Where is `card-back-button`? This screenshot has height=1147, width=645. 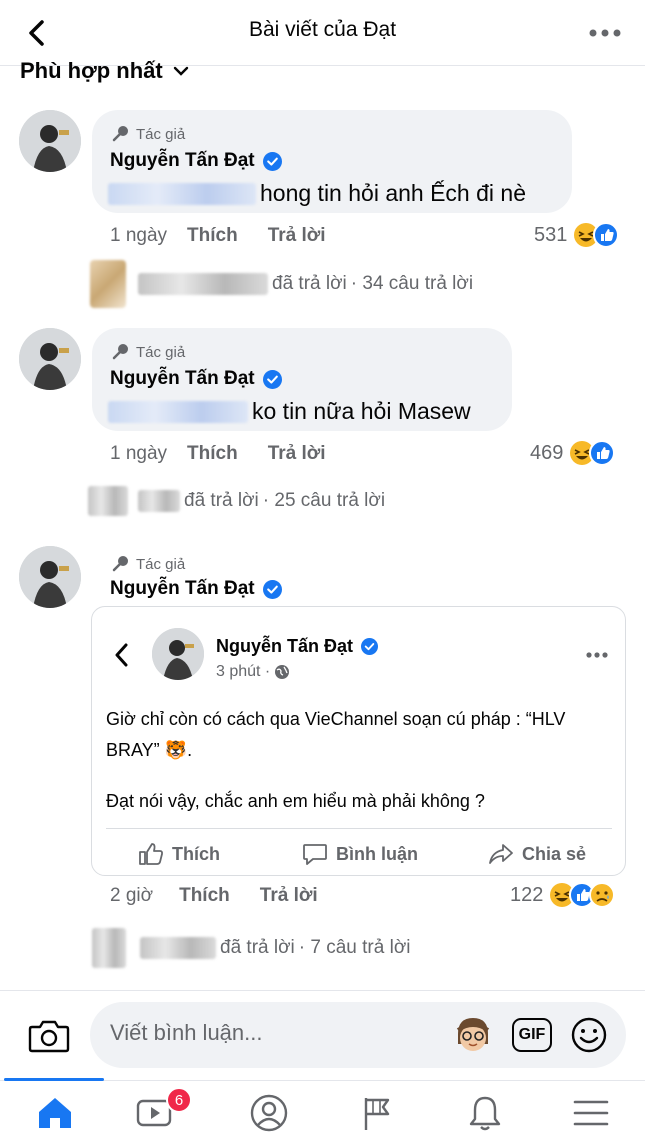
card-back-button is located at coordinates (121, 657).